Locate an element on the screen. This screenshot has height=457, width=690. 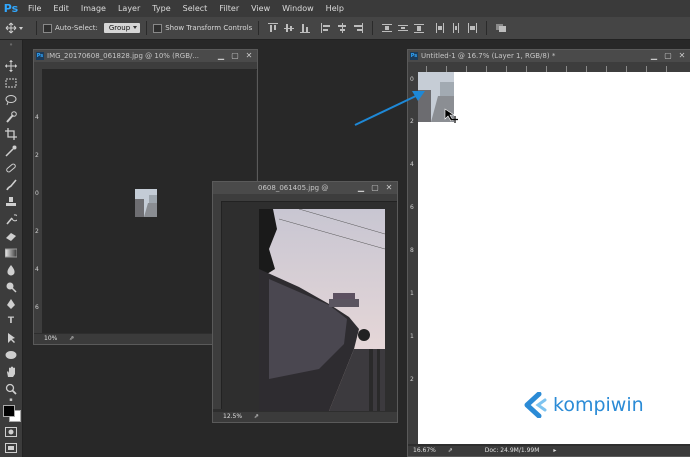
brush-tool-icon is located at coordinates (11, 184).